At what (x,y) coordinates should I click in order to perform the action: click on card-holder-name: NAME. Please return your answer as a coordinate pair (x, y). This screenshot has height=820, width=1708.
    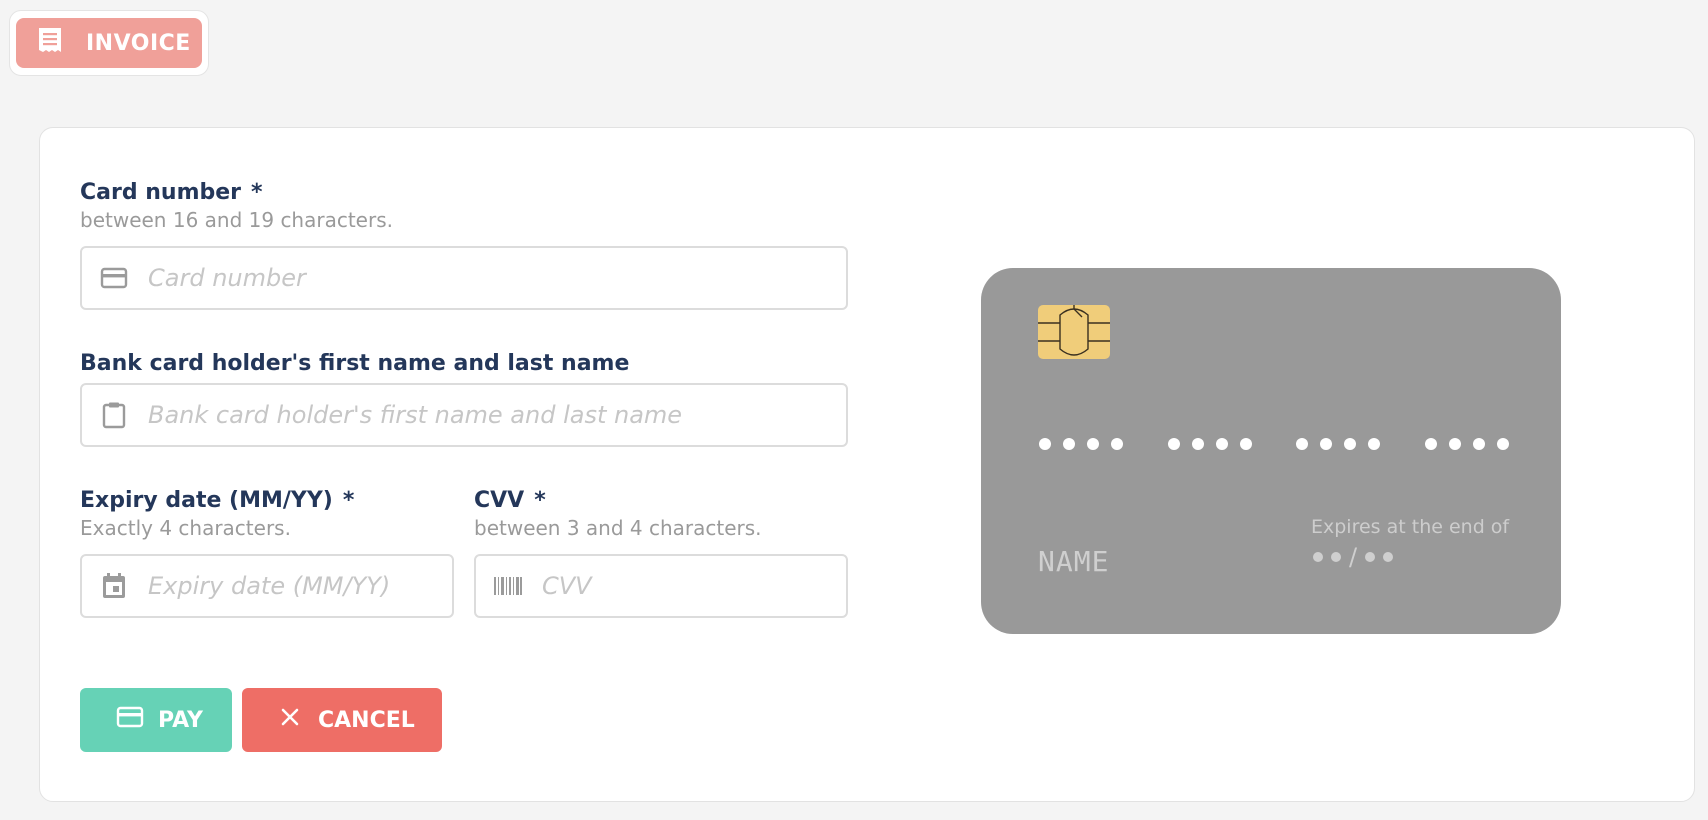
    Looking at the image, I should click on (1074, 561).